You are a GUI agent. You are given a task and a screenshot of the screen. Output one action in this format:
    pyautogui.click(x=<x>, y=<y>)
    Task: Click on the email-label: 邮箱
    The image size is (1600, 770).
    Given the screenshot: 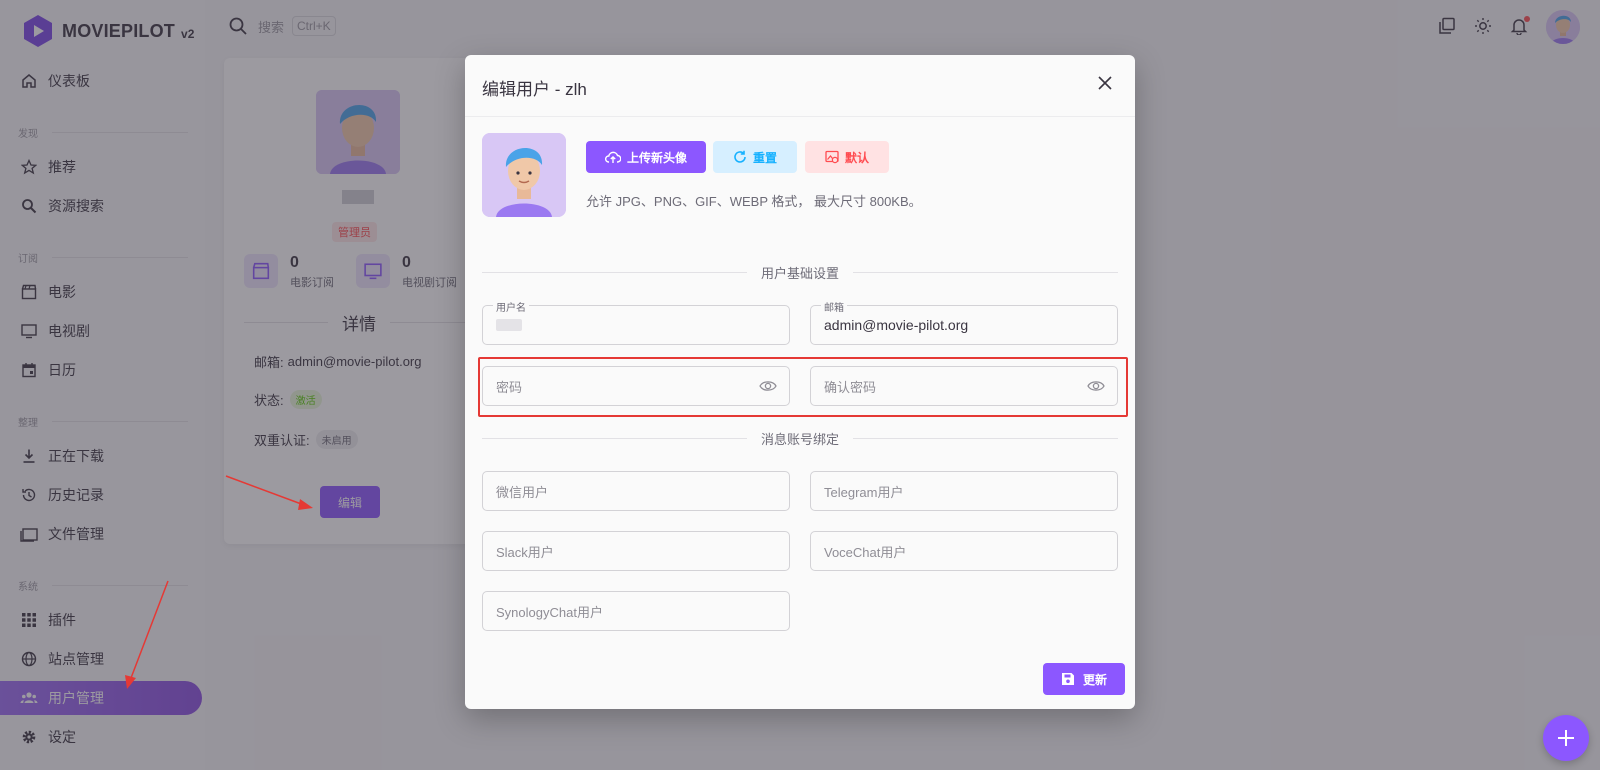 What is the action you would take?
    pyautogui.click(x=834, y=306)
    